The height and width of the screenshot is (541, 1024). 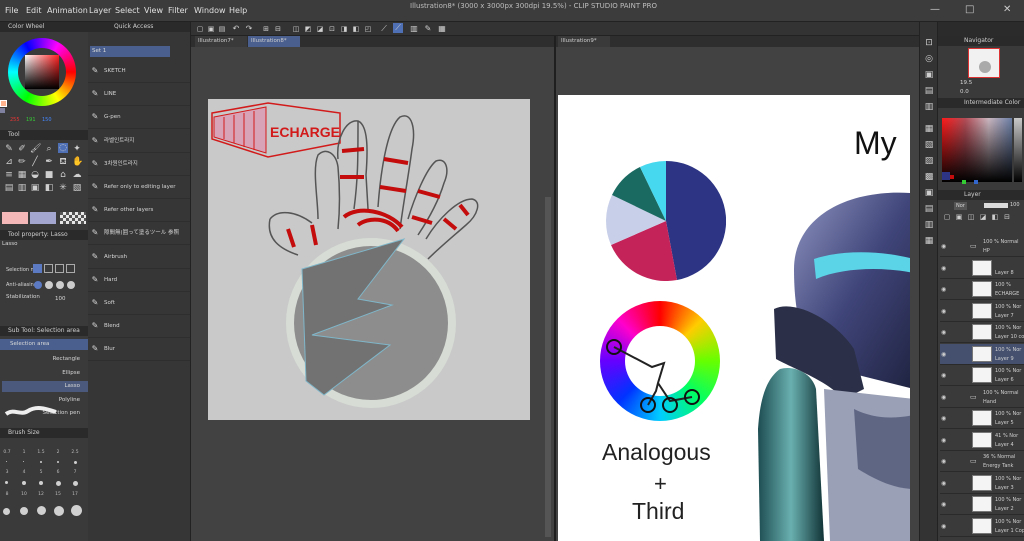 What do you see at coordinates (139, 234) in the screenshot?
I see `quick-access-item: ✎ 隙間無(囲って塗るツール 参照` at bounding box center [139, 234].